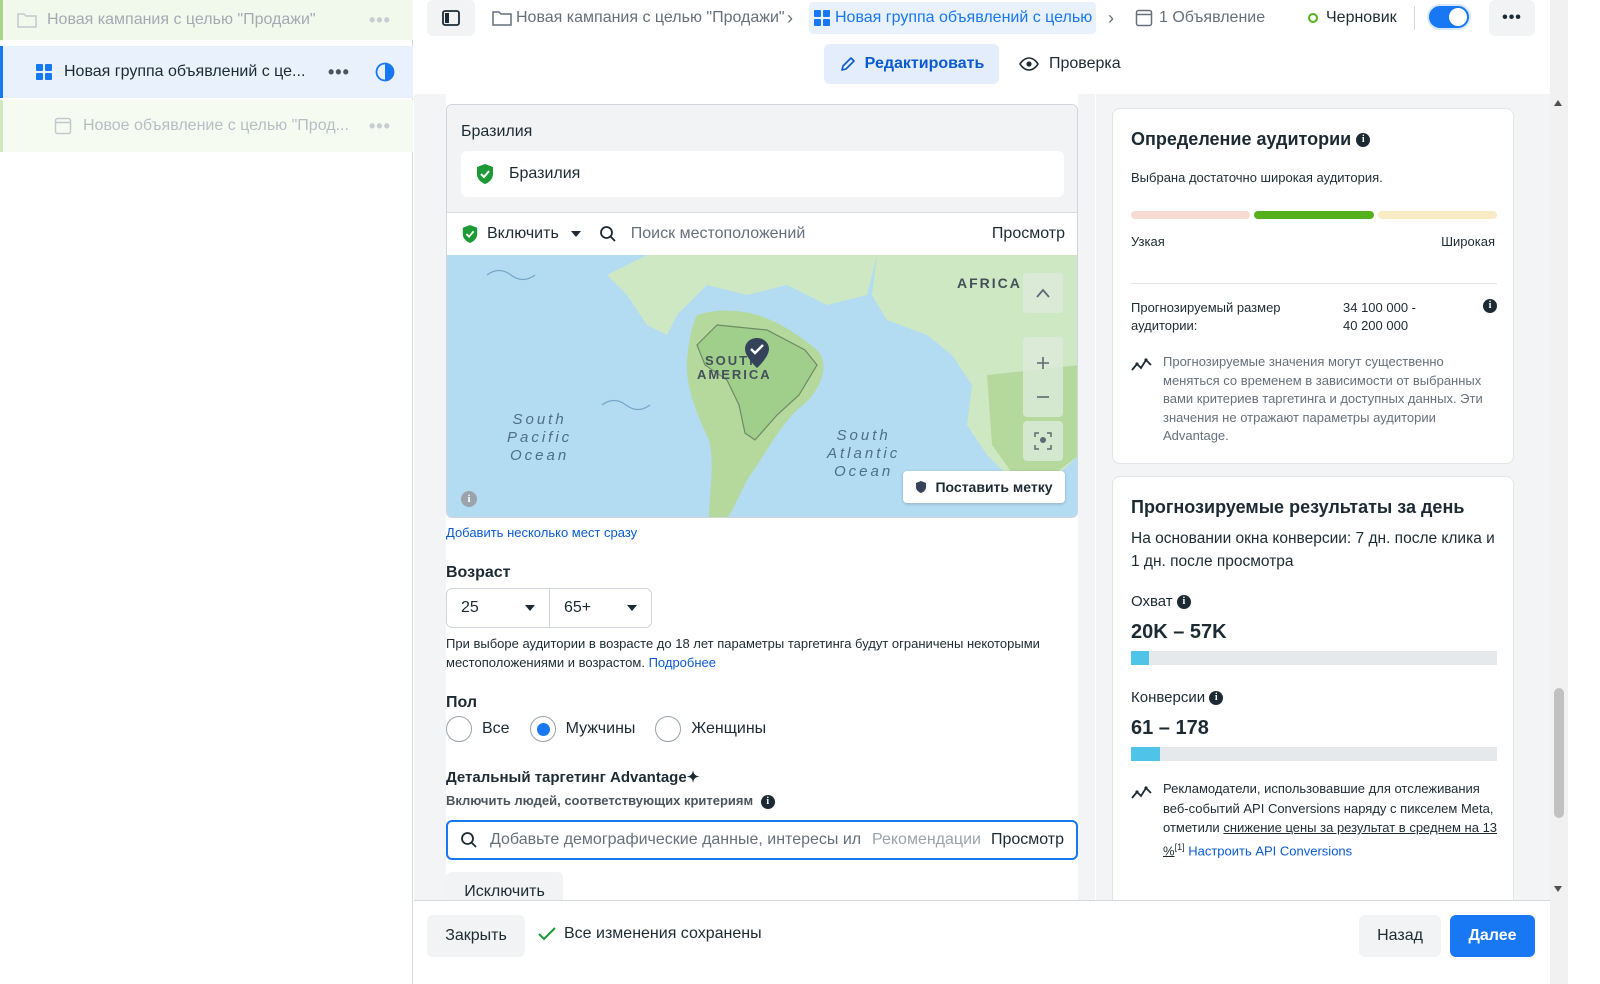  What do you see at coordinates (504, 886) in the screenshot?
I see `exclude-button: Исключить` at bounding box center [504, 886].